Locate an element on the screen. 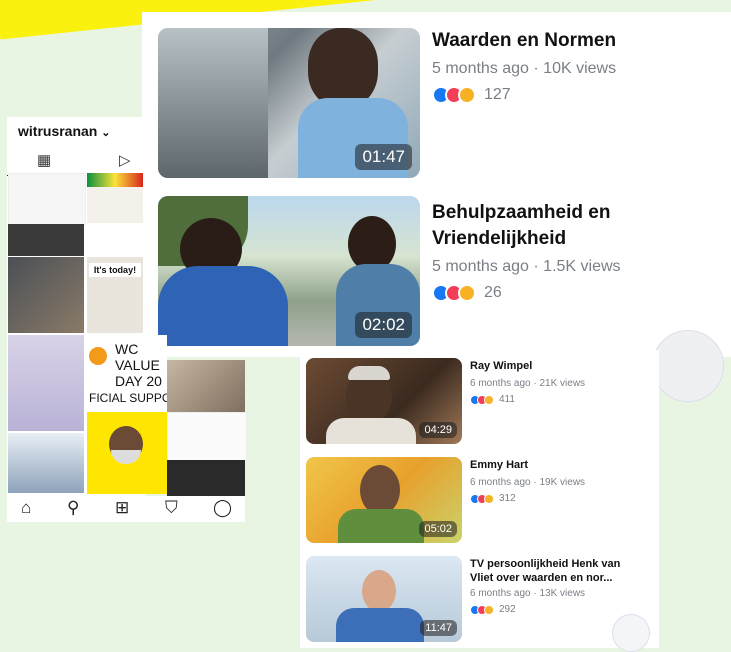  video-stats: 6 months ago · 21K views is located at coordinates (528, 383).